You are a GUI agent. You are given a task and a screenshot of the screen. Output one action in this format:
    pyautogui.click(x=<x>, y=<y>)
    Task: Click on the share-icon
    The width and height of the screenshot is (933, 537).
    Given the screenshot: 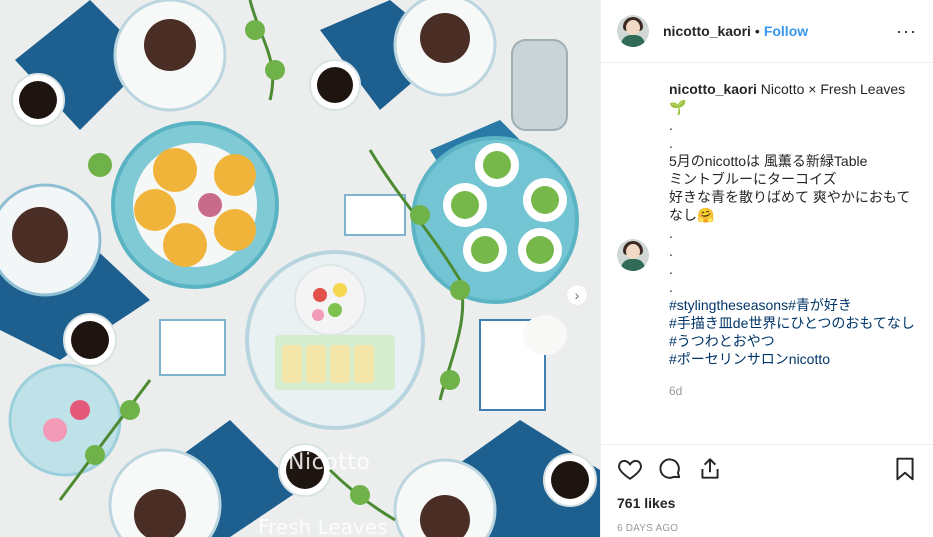 What is the action you would take?
    pyautogui.click(x=710, y=469)
    